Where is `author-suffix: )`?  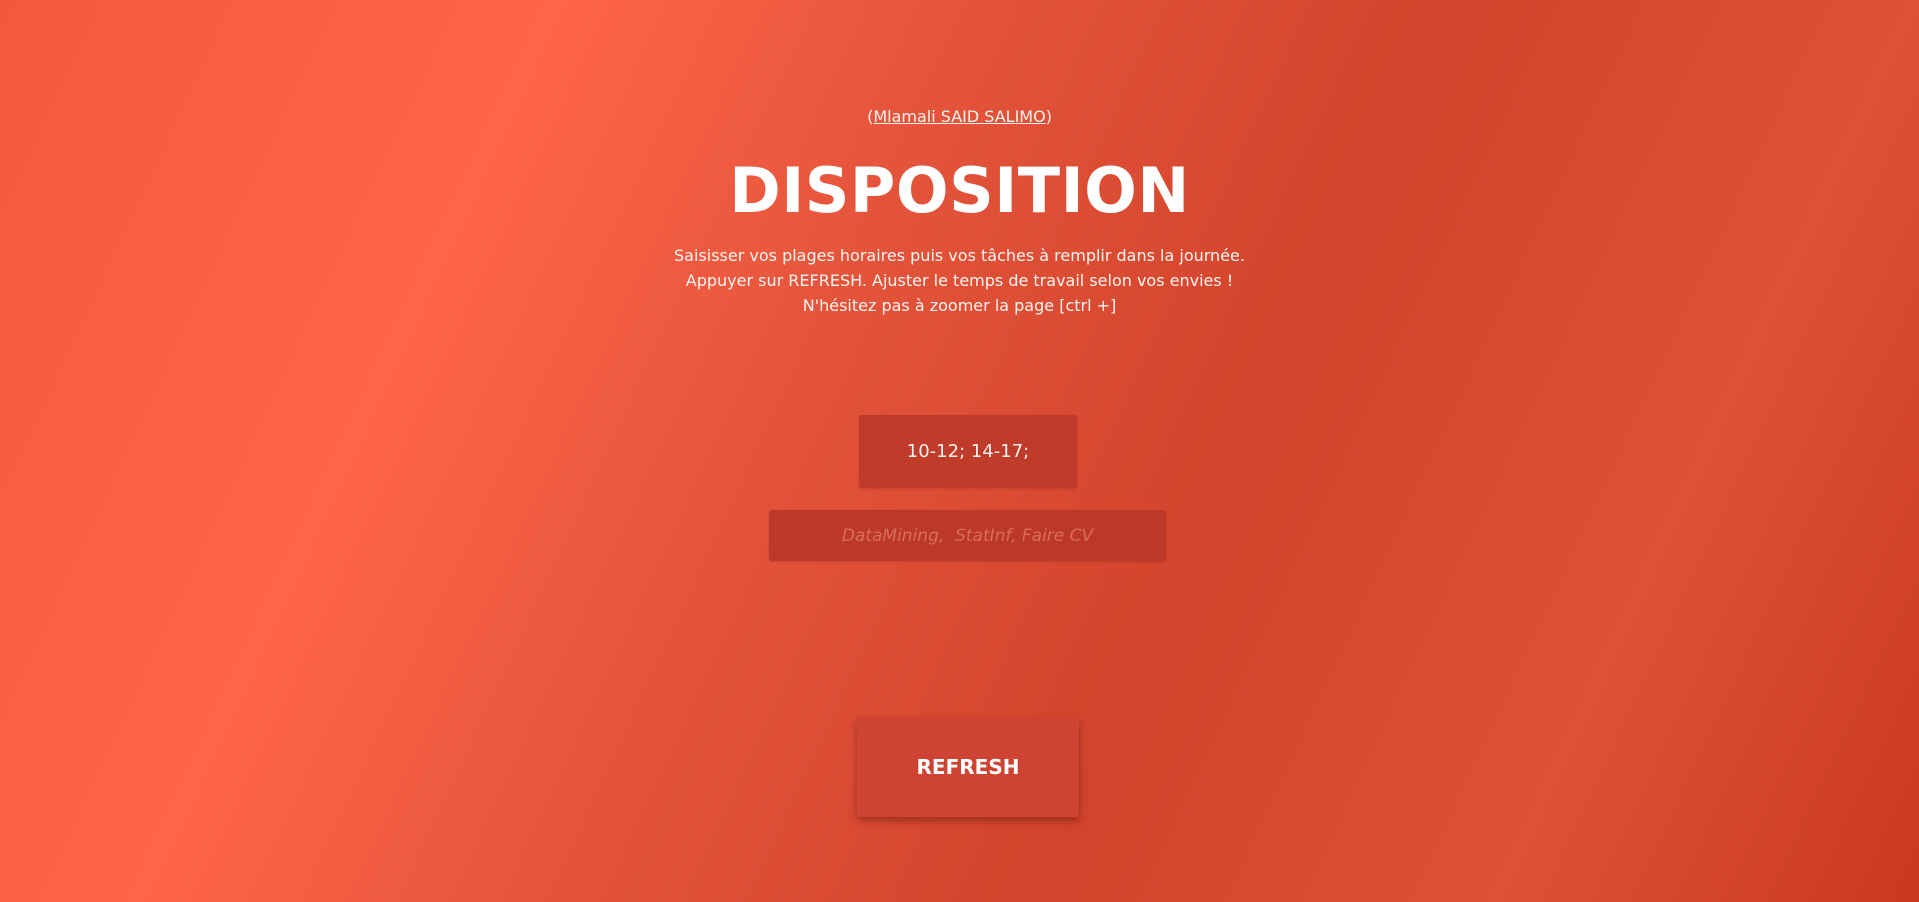
author-suffix: ) is located at coordinates (1048, 116).